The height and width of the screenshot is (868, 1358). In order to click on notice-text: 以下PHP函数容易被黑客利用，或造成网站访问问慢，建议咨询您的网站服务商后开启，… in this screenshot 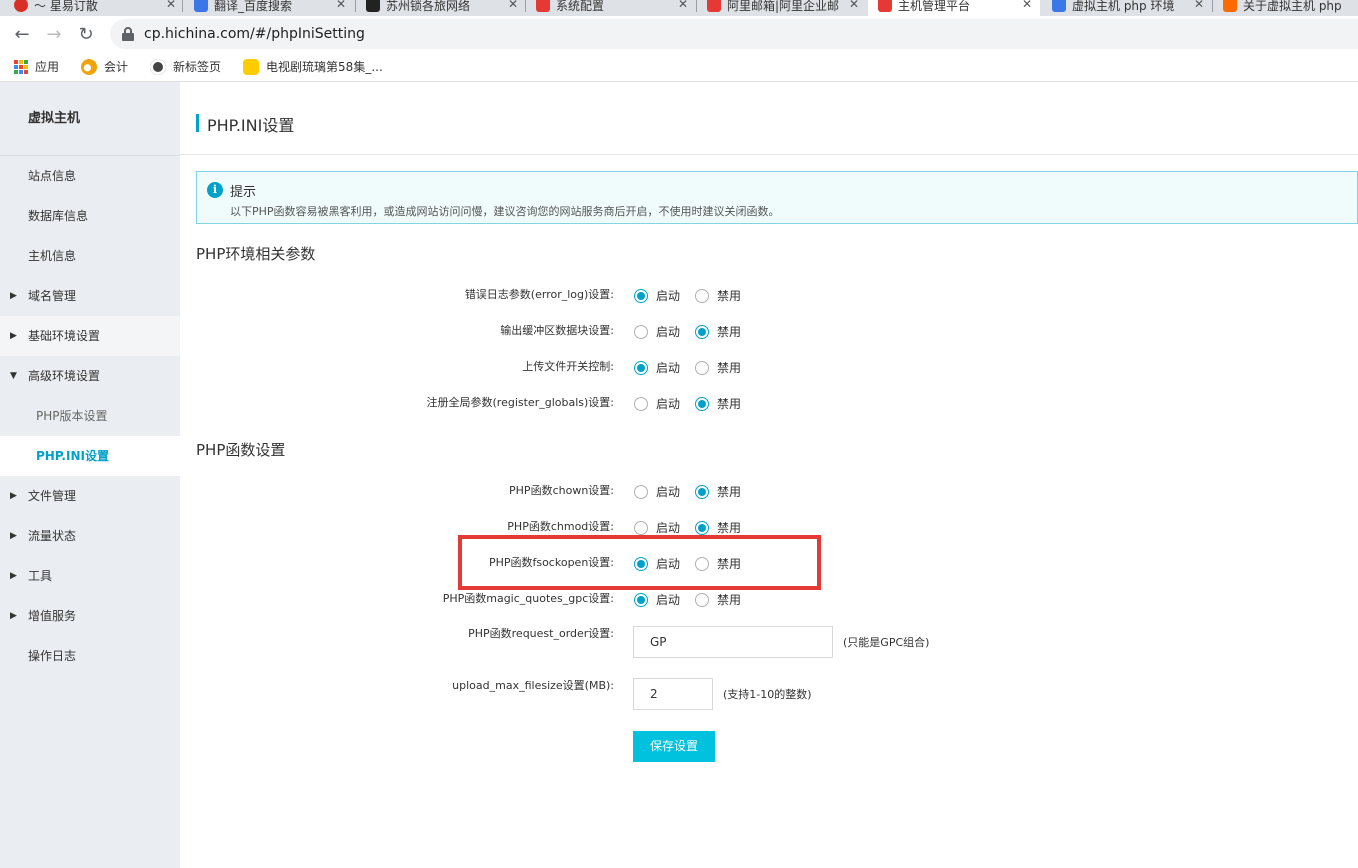, I will do `click(505, 211)`.